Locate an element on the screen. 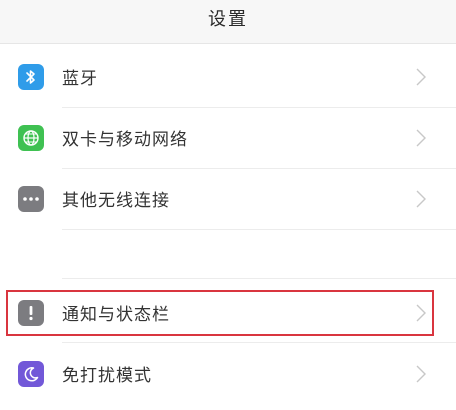 The image size is (456, 410). settings-row-label: 其他无线连接 is located at coordinates (116, 201).